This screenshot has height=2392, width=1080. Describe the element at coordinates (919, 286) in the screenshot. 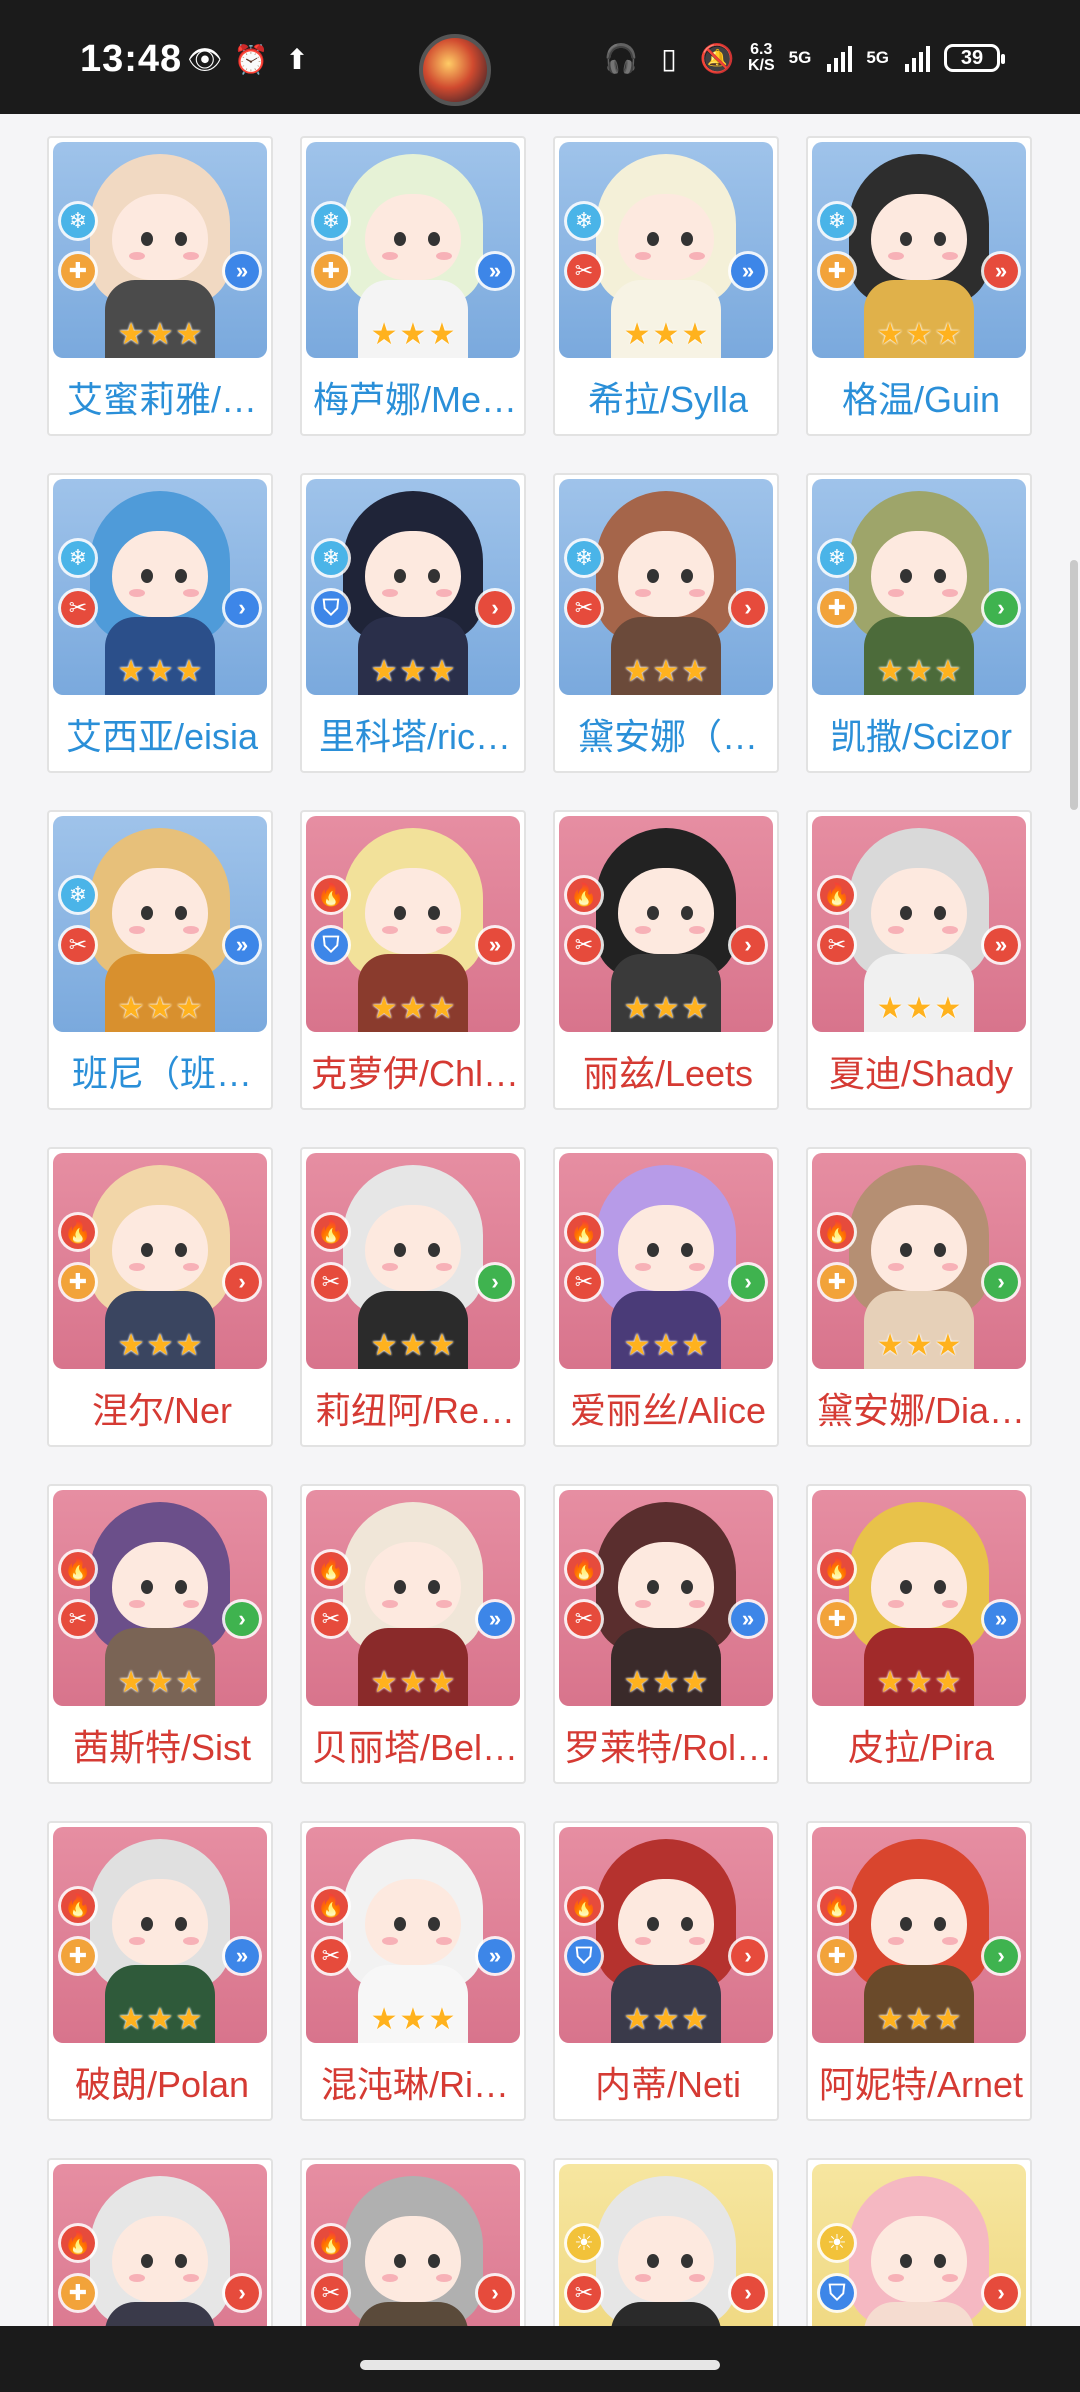

I see `character-card: ❄ ✚» ★ ★ ★ 格温/Guin` at that location.